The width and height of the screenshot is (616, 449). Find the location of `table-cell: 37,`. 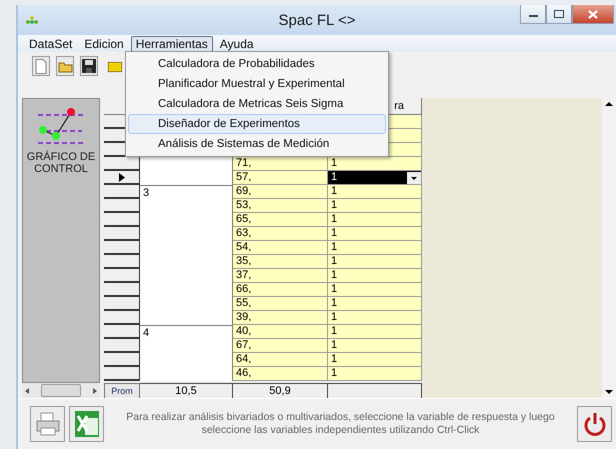

table-cell: 37, is located at coordinates (280, 276).